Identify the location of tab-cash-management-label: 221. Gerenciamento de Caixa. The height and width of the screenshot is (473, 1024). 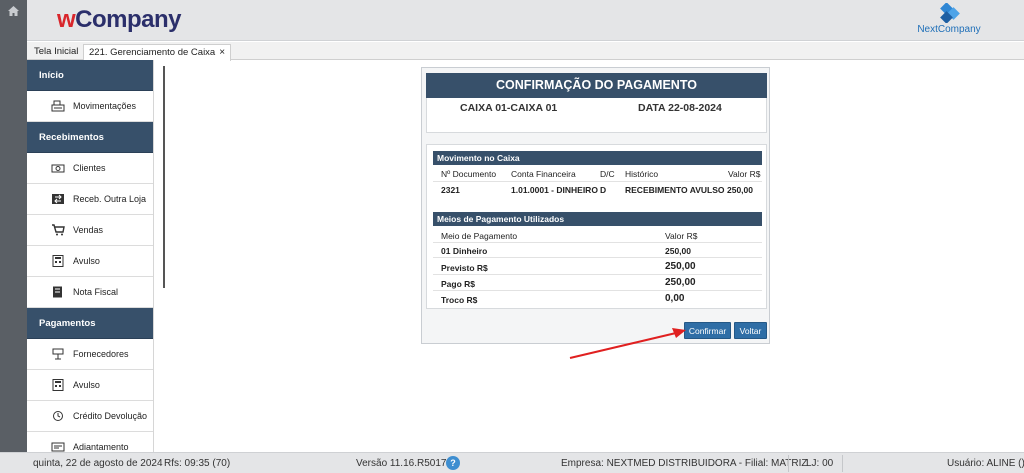
(152, 52).